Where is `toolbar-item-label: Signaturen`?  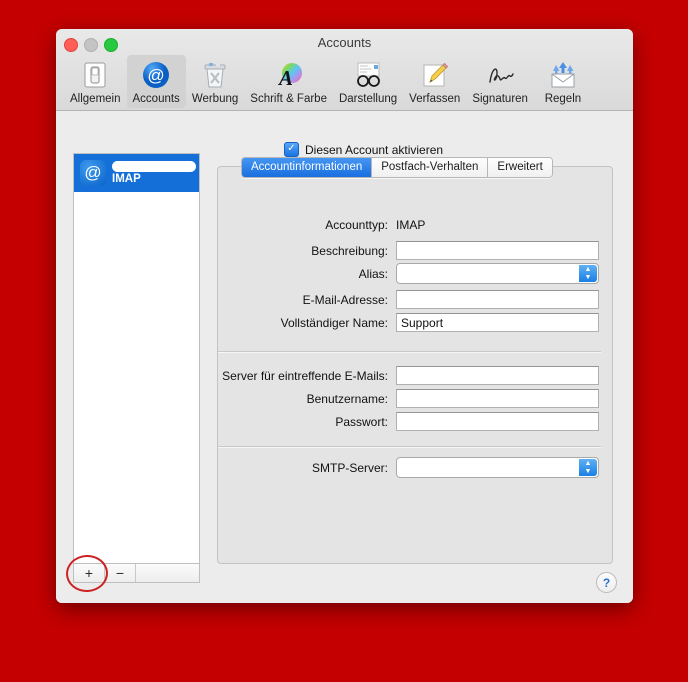
toolbar-item-label: Signaturen is located at coordinates (500, 99).